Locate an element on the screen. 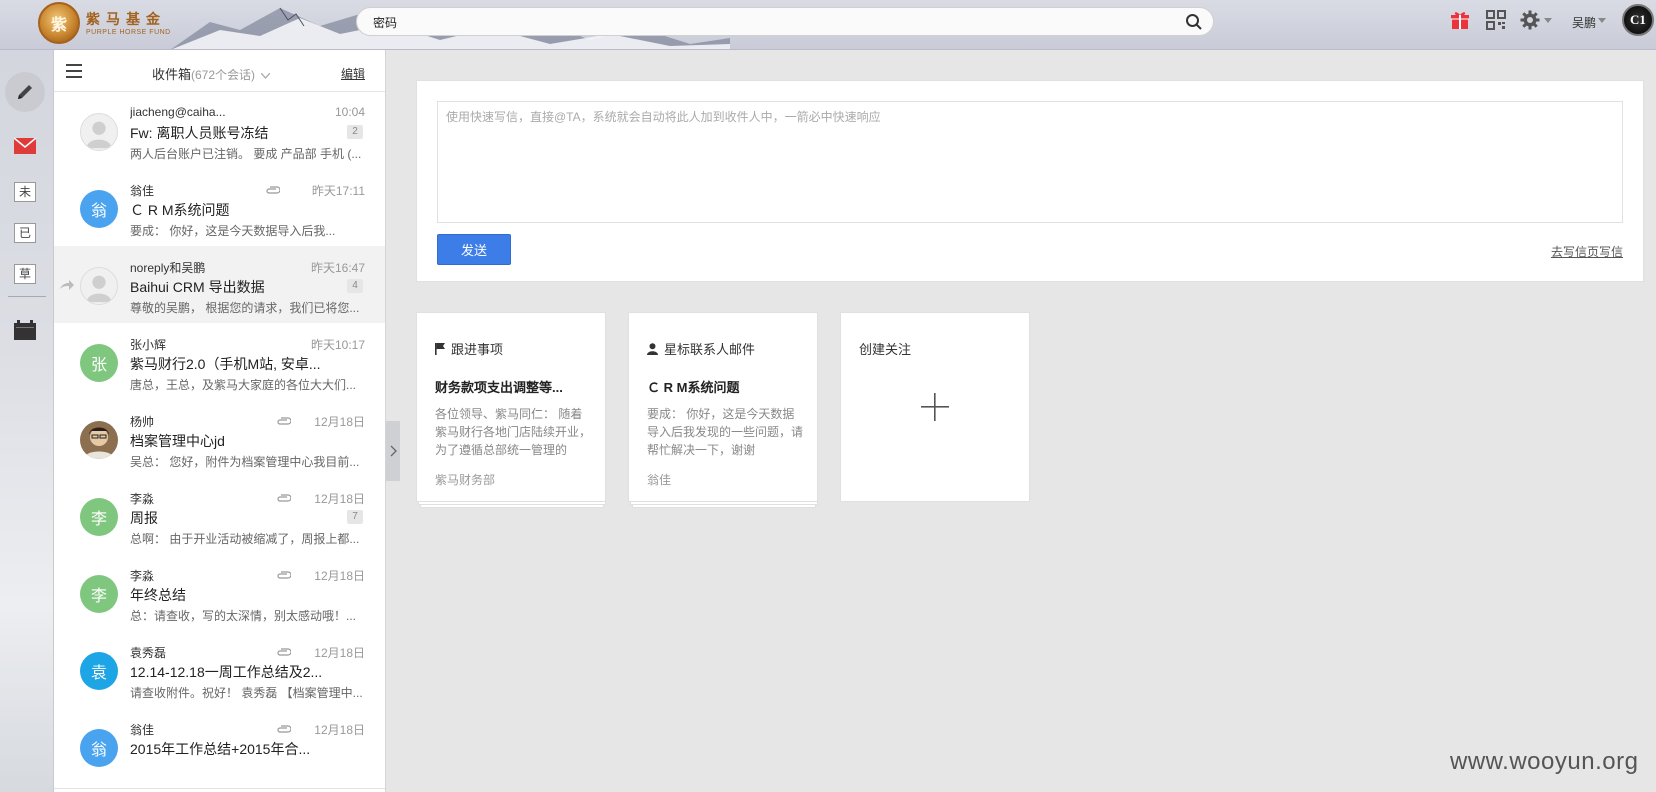 The height and width of the screenshot is (792, 1656). unread-filter-button: 未 is located at coordinates (25, 192).